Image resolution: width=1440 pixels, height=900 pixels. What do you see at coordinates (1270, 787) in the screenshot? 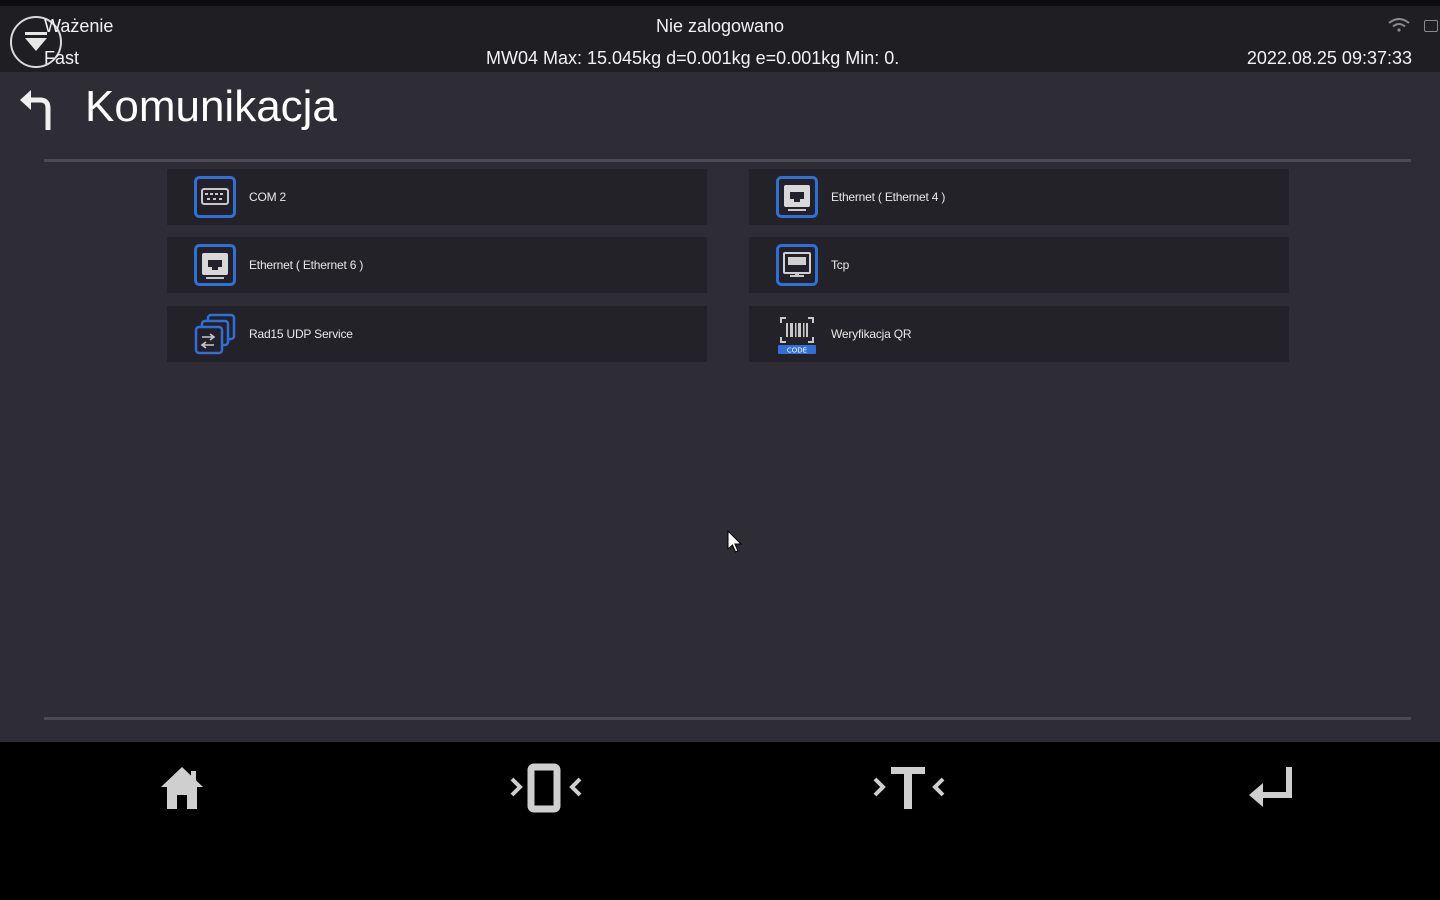
I see `enter-icon` at bounding box center [1270, 787].